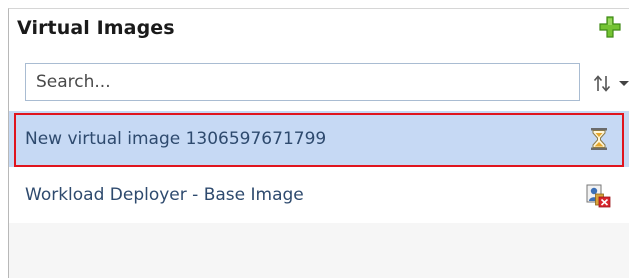 Image resolution: width=632 pixels, height=279 pixels. I want to click on list-item-label: New virtual image 1306597671799, so click(176, 139).